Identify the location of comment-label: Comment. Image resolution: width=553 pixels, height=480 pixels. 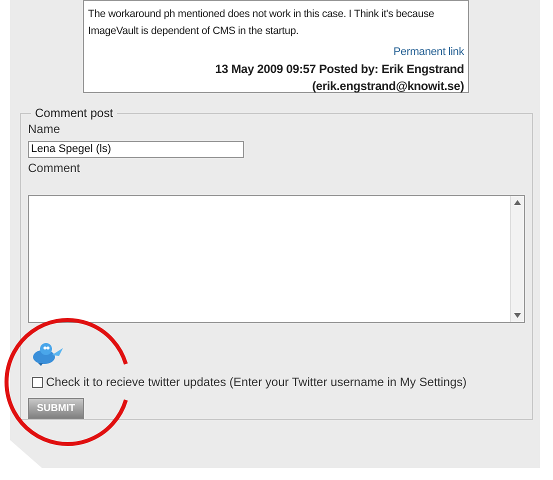
(55, 168).